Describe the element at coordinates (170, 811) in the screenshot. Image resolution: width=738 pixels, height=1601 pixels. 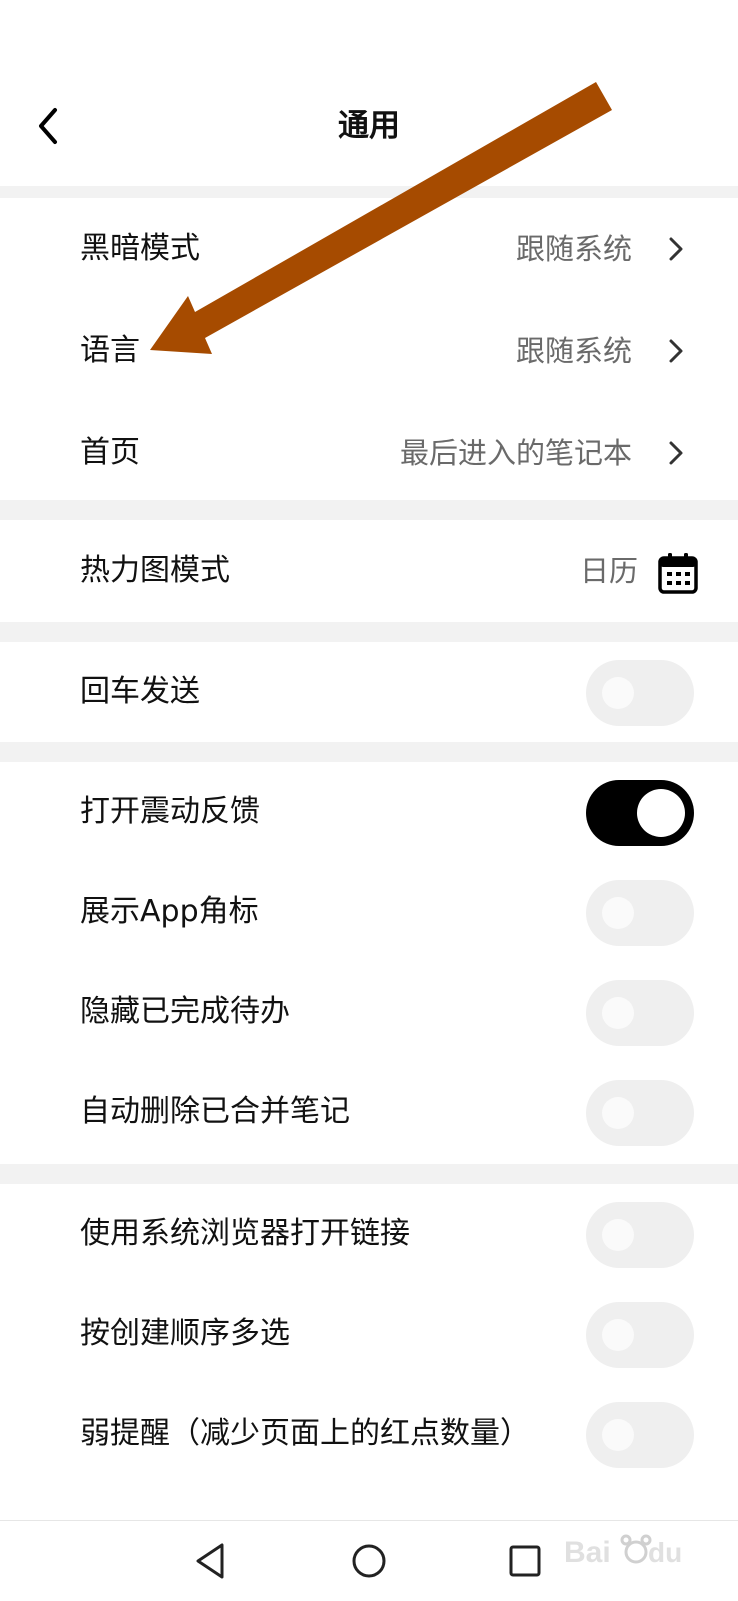
I see `setting-label: 打开震动反馈` at that location.